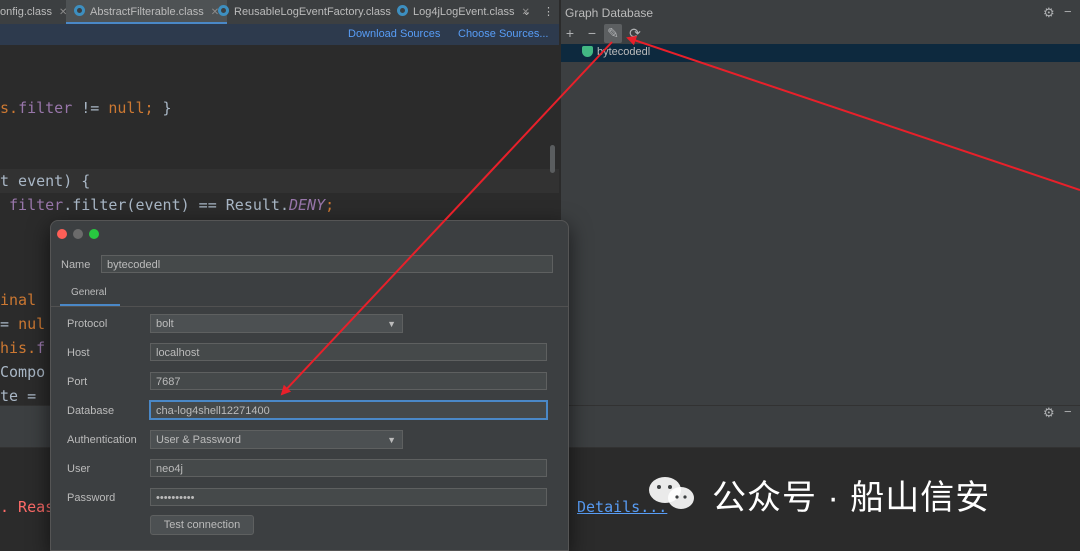 The height and width of the screenshot is (551, 1080). I want to click on code-token: =, so click(9, 324).